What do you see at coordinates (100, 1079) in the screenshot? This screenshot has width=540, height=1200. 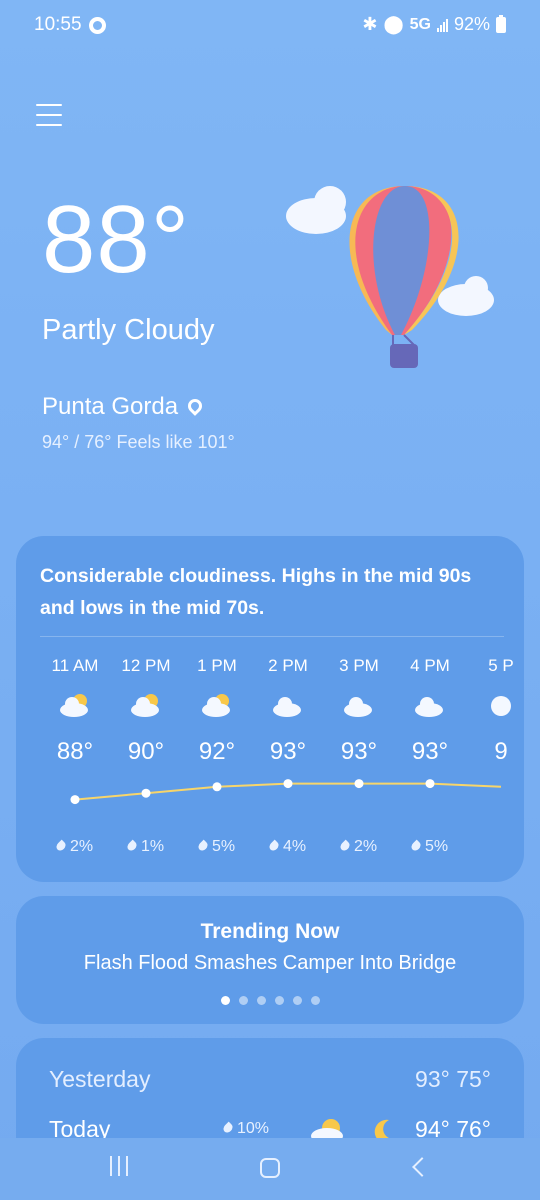 I see `yesterday-label: Yesterday` at bounding box center [100, 1079].